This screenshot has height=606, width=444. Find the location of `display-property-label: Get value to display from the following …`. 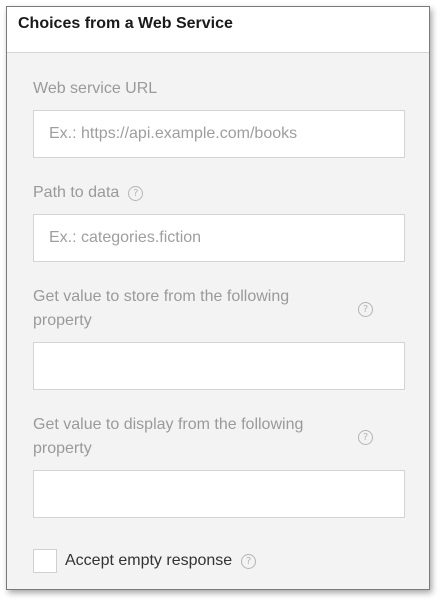

display-property-label: Get value to display from the following … is located at coordinates (203, 437).